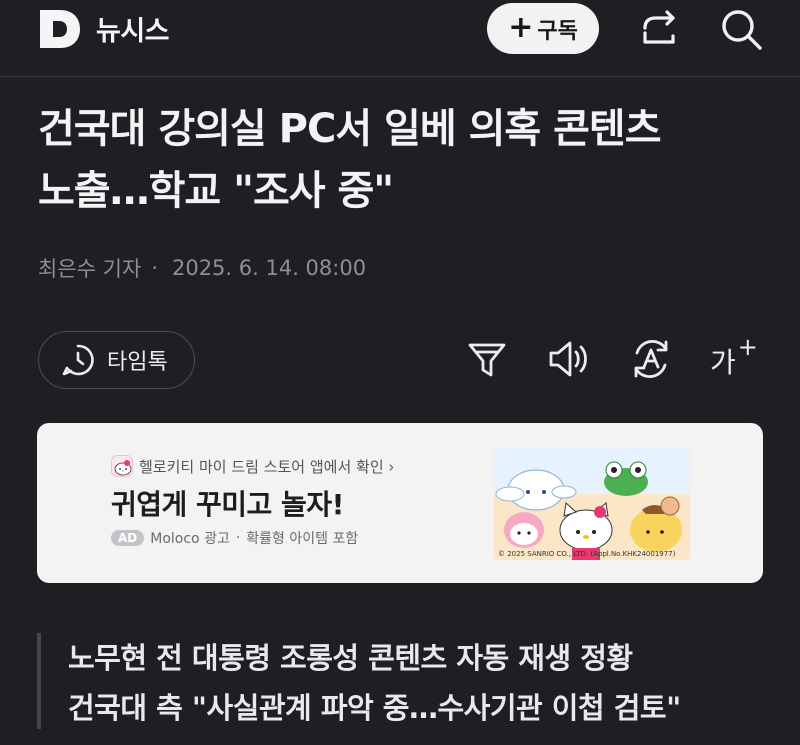  I want to click on search-icon, so click(741, 29).